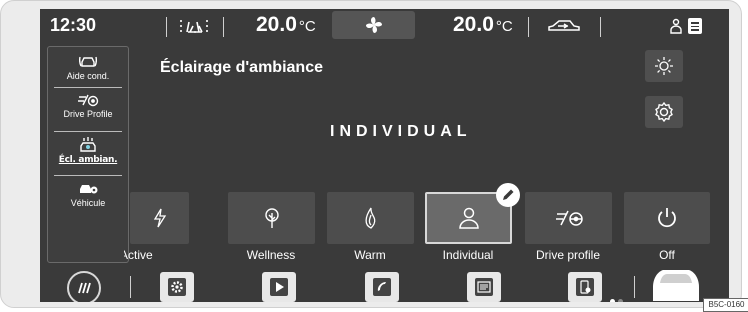 The height and width of the screenshot is (312, 748). I want to click on fan-icon, so click(373, 25).